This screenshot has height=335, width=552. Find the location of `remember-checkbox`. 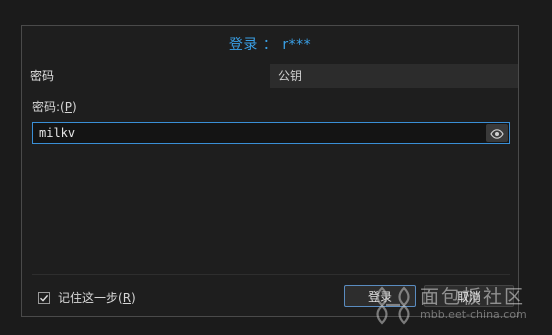

remember-checkbox is located at coordinates (44, 297).